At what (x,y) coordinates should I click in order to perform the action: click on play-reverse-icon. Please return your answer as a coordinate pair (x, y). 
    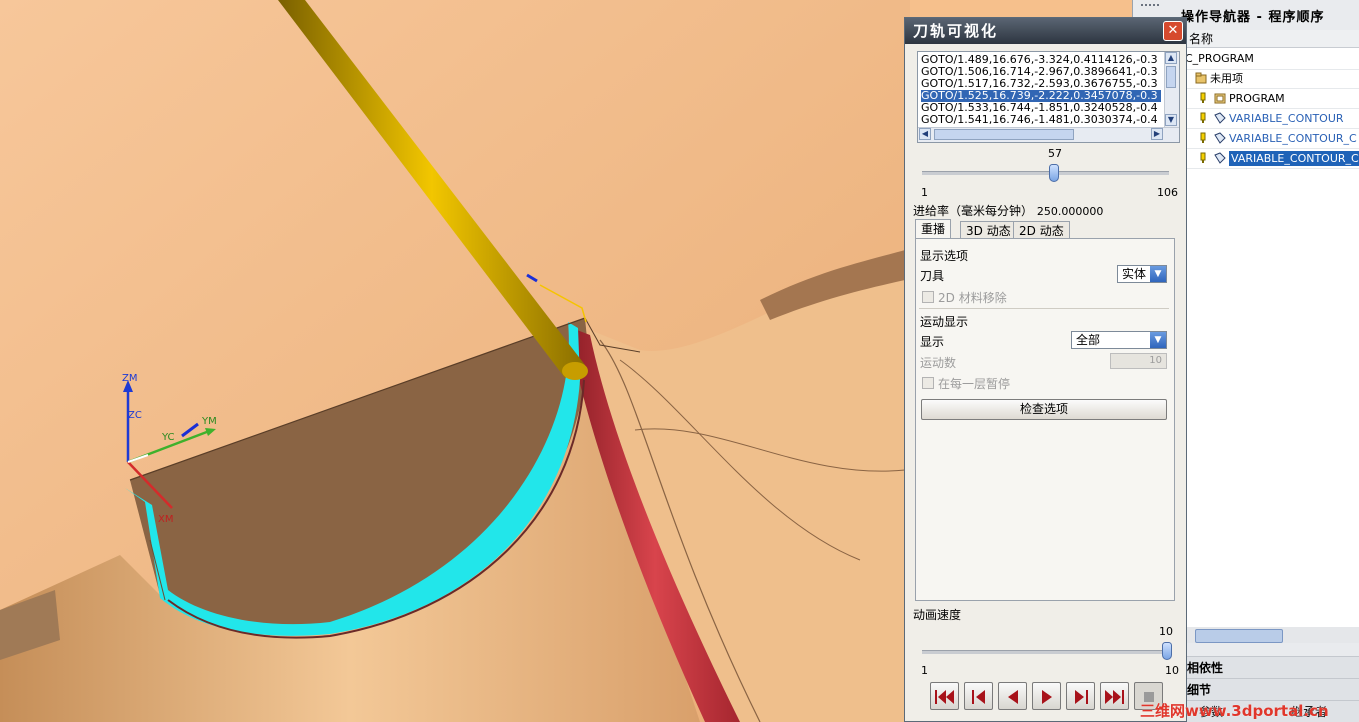
    Looking at the image, I should click on (1013, 697).